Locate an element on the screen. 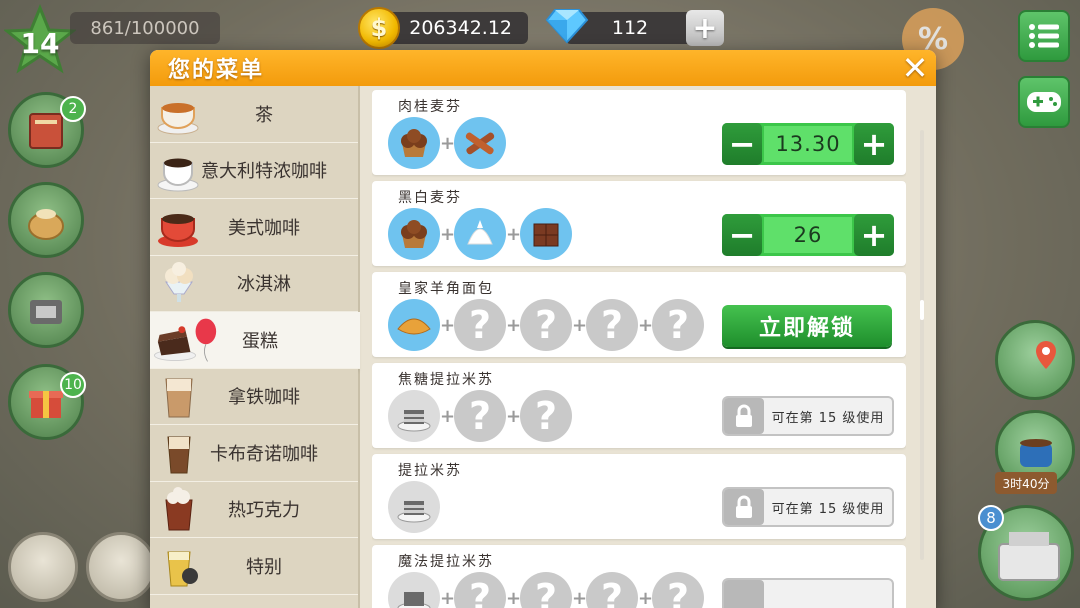 Image resolution: width=1080 pixels, height=608 pixels. ingredient-row: + is located at coordinates (447, 143).